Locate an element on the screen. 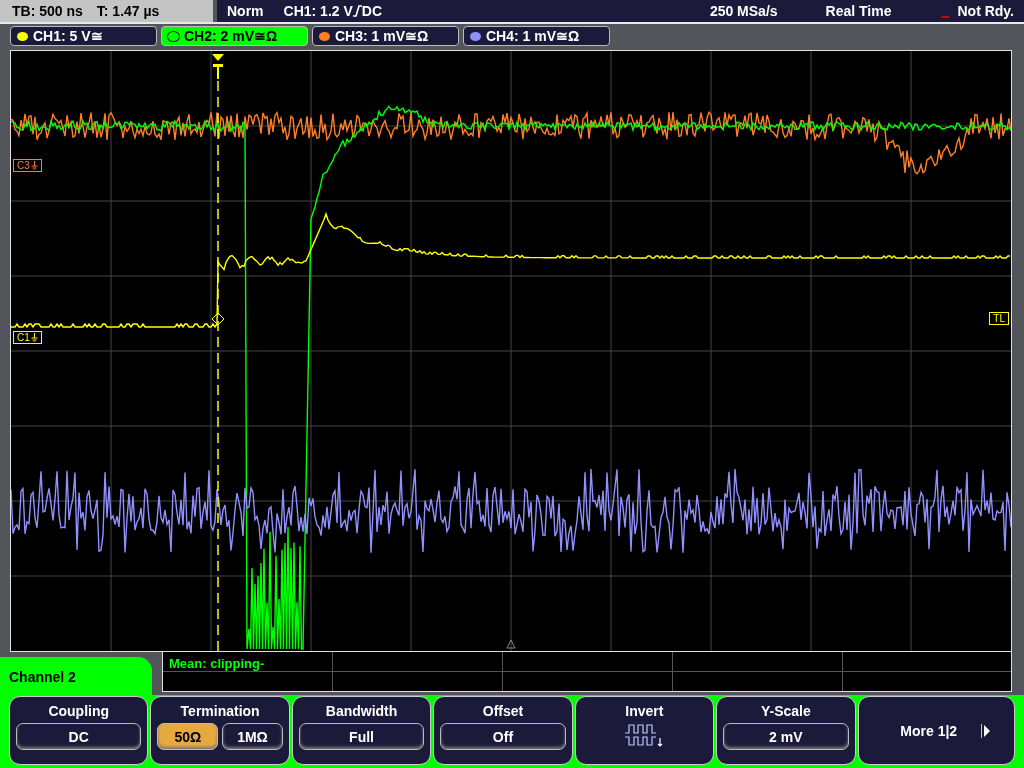 This screenshot has width=1024, height=768. marker-label: C1 is located at coordinates (23, 337).